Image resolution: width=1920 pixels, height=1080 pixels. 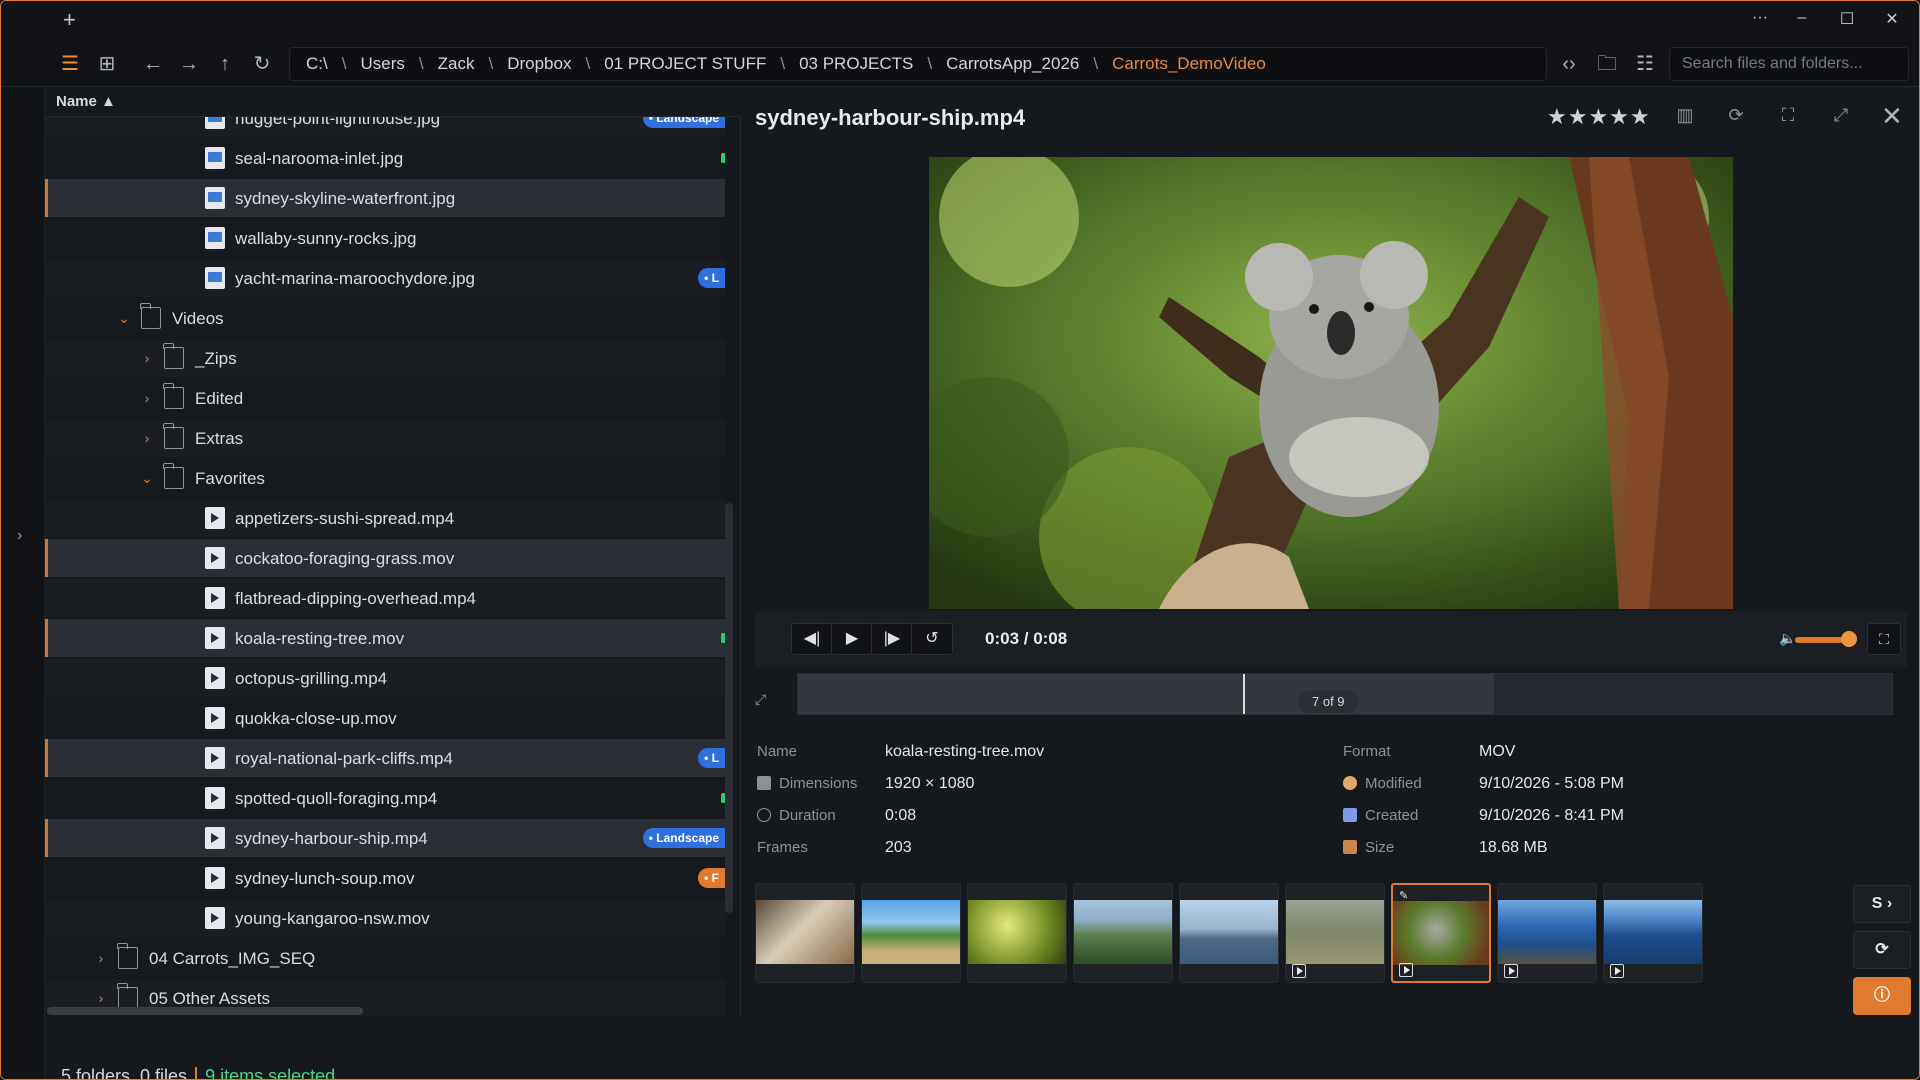 I want to click on thumbnail-strip: ✎, so click(x=1255, y=933).